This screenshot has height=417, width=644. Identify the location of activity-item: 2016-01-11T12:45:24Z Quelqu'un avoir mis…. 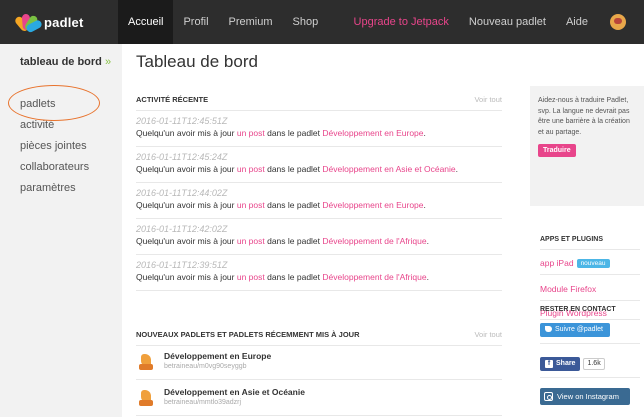
(319, 165).